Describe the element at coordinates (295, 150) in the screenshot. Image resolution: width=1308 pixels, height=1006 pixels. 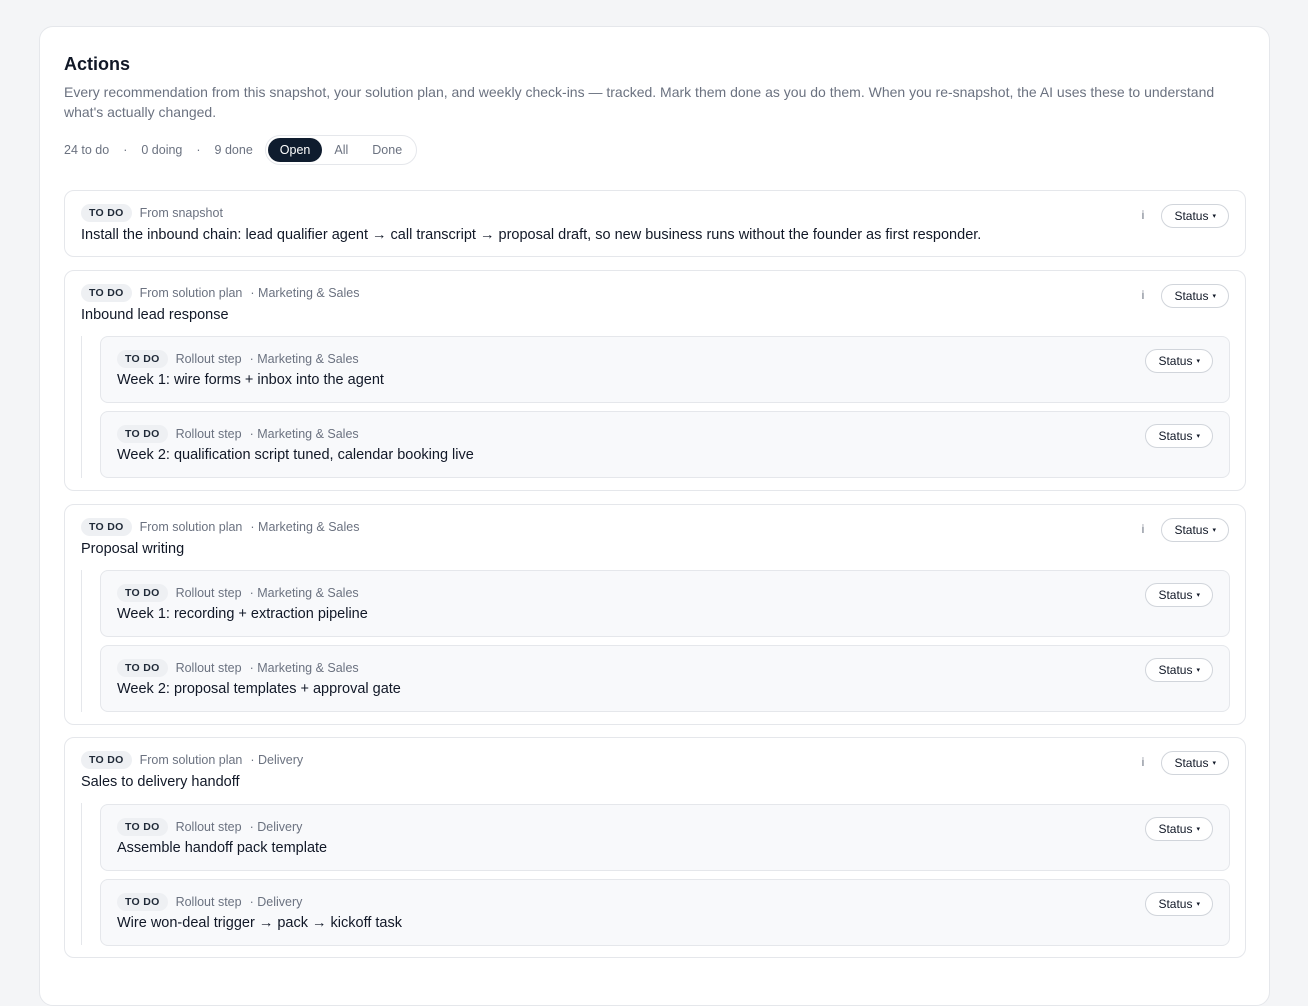
I see `filter-open: Open` at that location.